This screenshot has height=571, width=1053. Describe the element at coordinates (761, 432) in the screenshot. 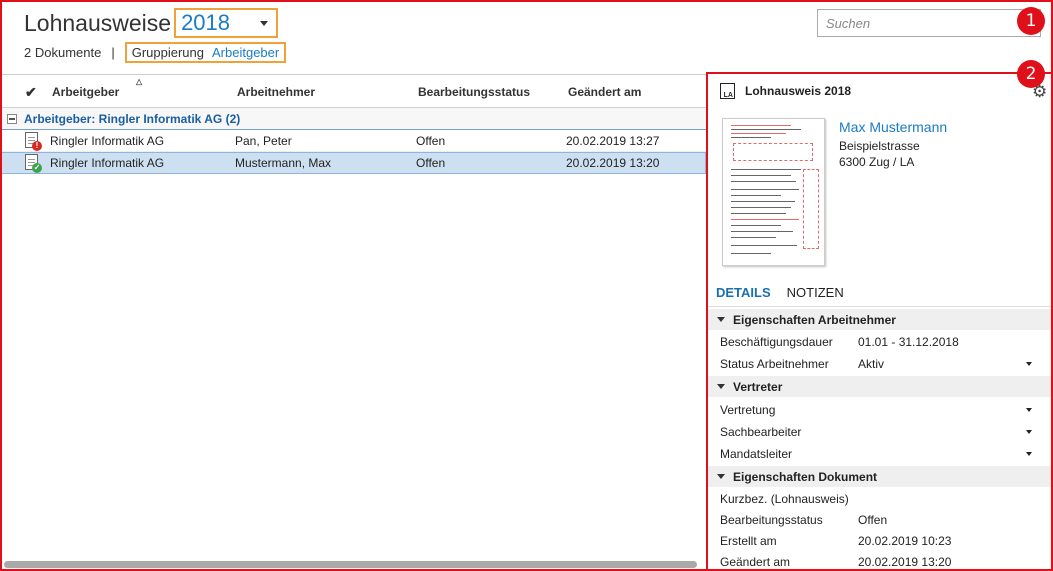

I see `property-key: Sachbearbeiter` at that location.